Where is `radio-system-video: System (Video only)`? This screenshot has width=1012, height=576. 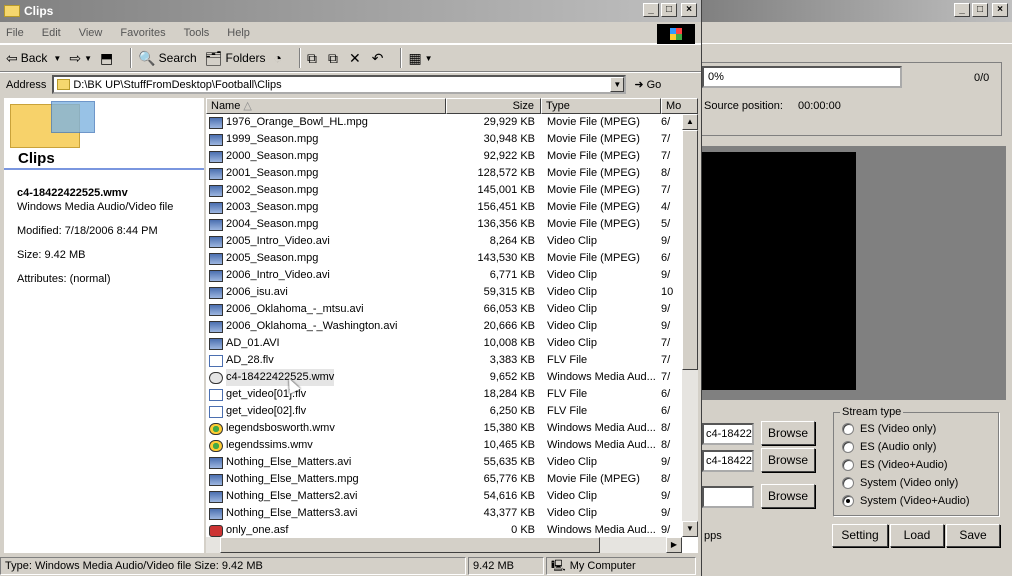 radio-system-video: System (Video only) is located at coordinates (900, 483).